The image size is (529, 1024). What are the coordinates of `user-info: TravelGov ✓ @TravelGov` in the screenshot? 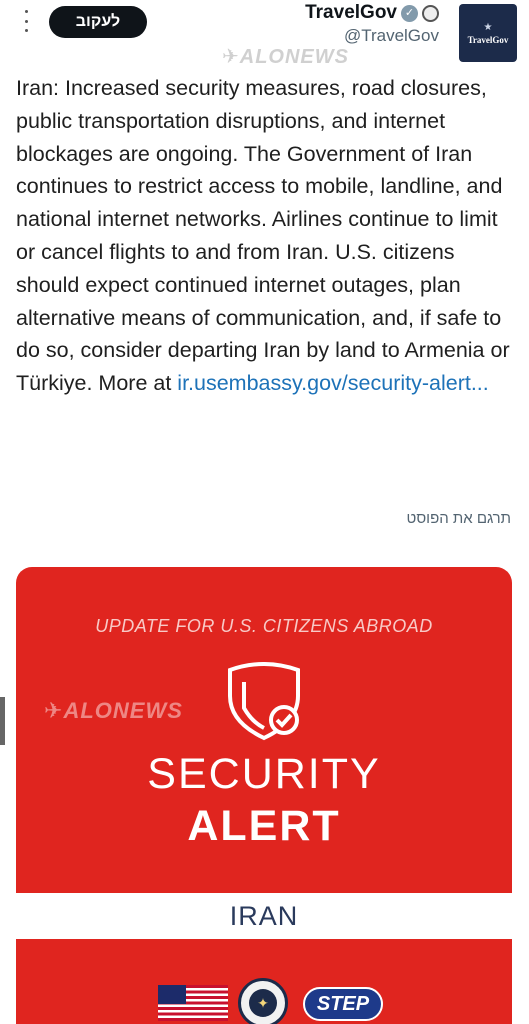 It's located at (372, 24).